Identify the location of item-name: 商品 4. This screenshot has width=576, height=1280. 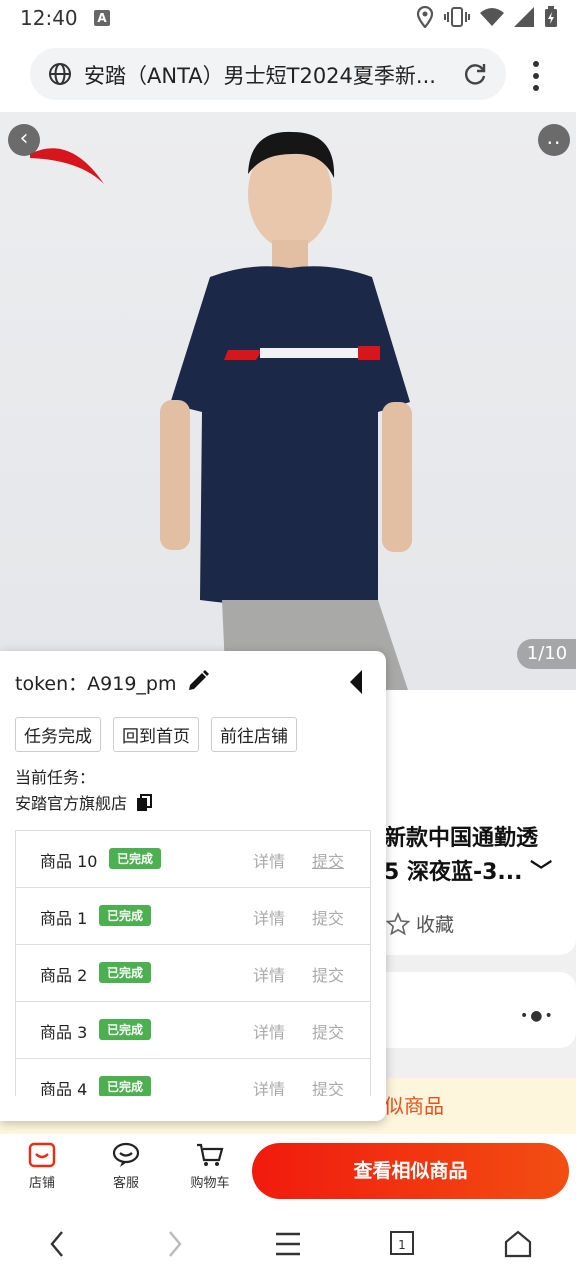
(64, 1088).